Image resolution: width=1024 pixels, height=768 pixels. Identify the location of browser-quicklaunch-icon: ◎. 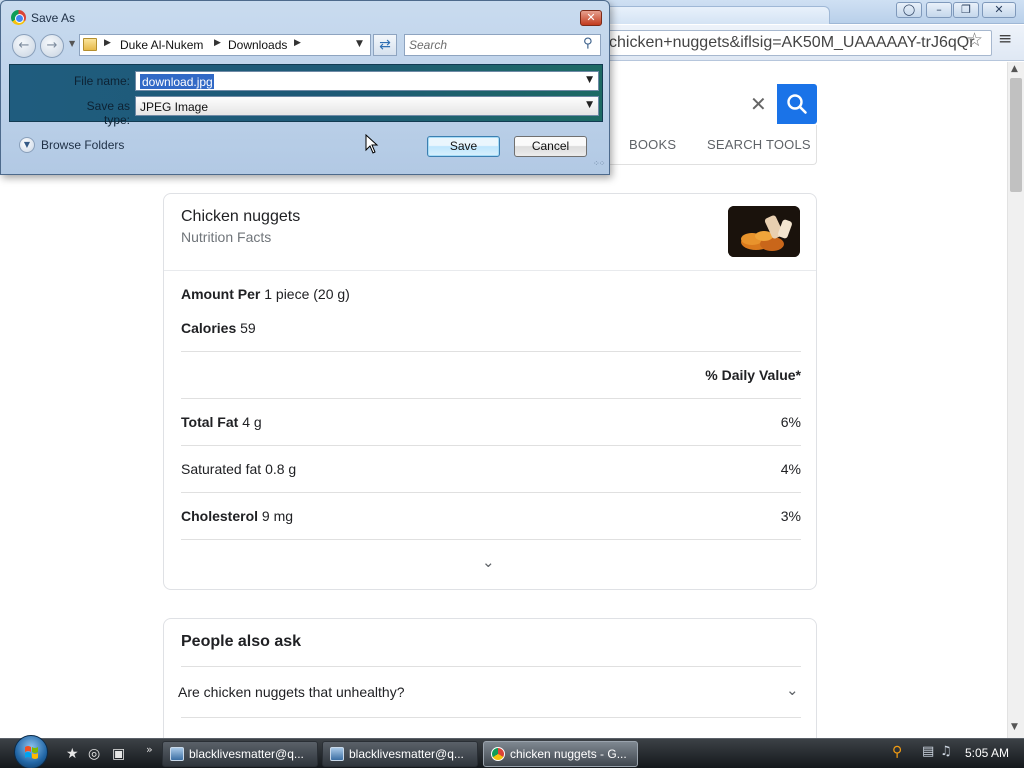
(94, 754).